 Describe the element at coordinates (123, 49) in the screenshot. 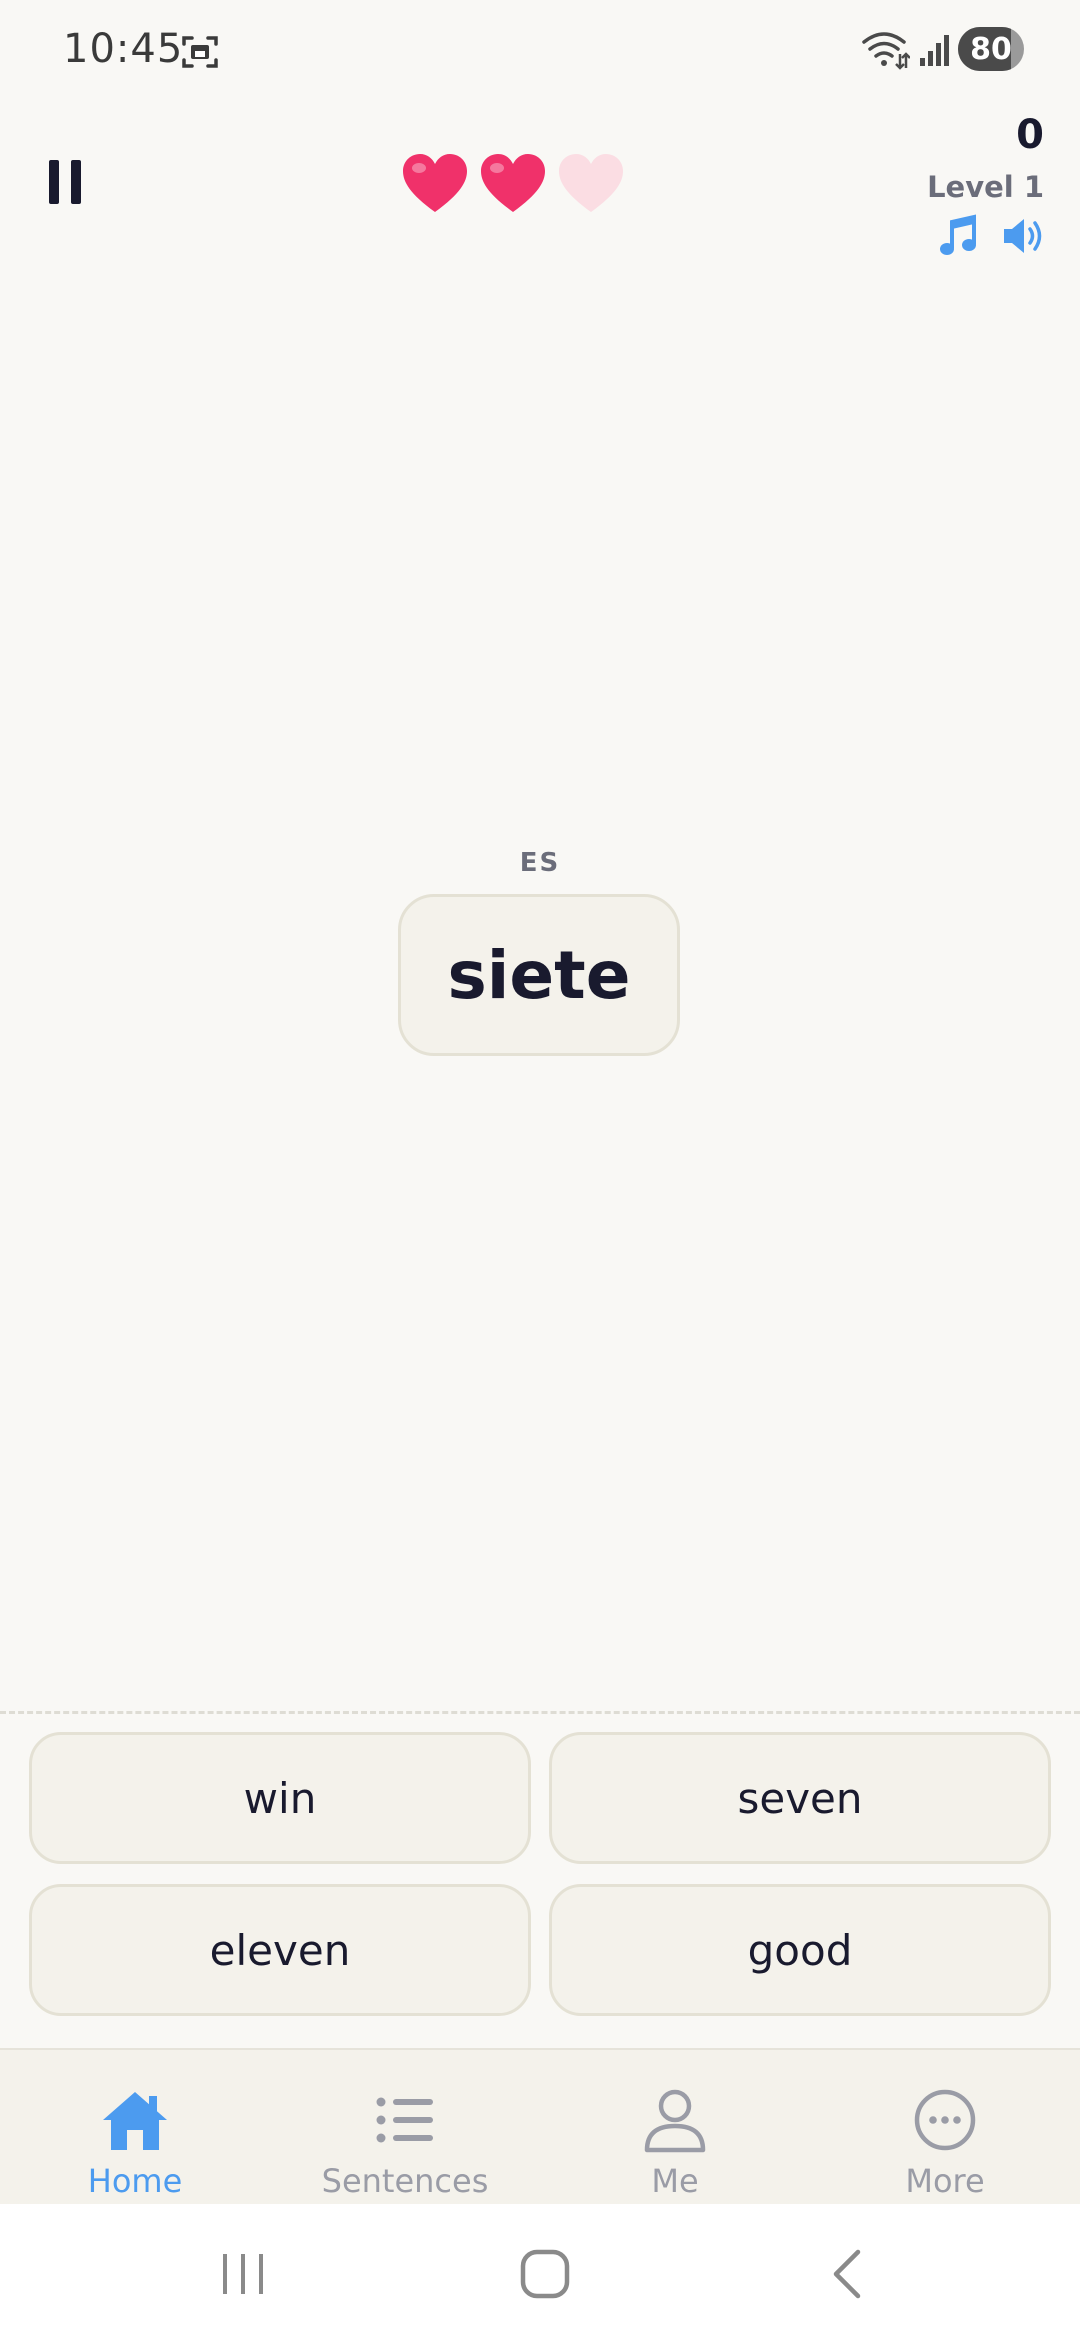

I see `status-time: 10:45` at that location.